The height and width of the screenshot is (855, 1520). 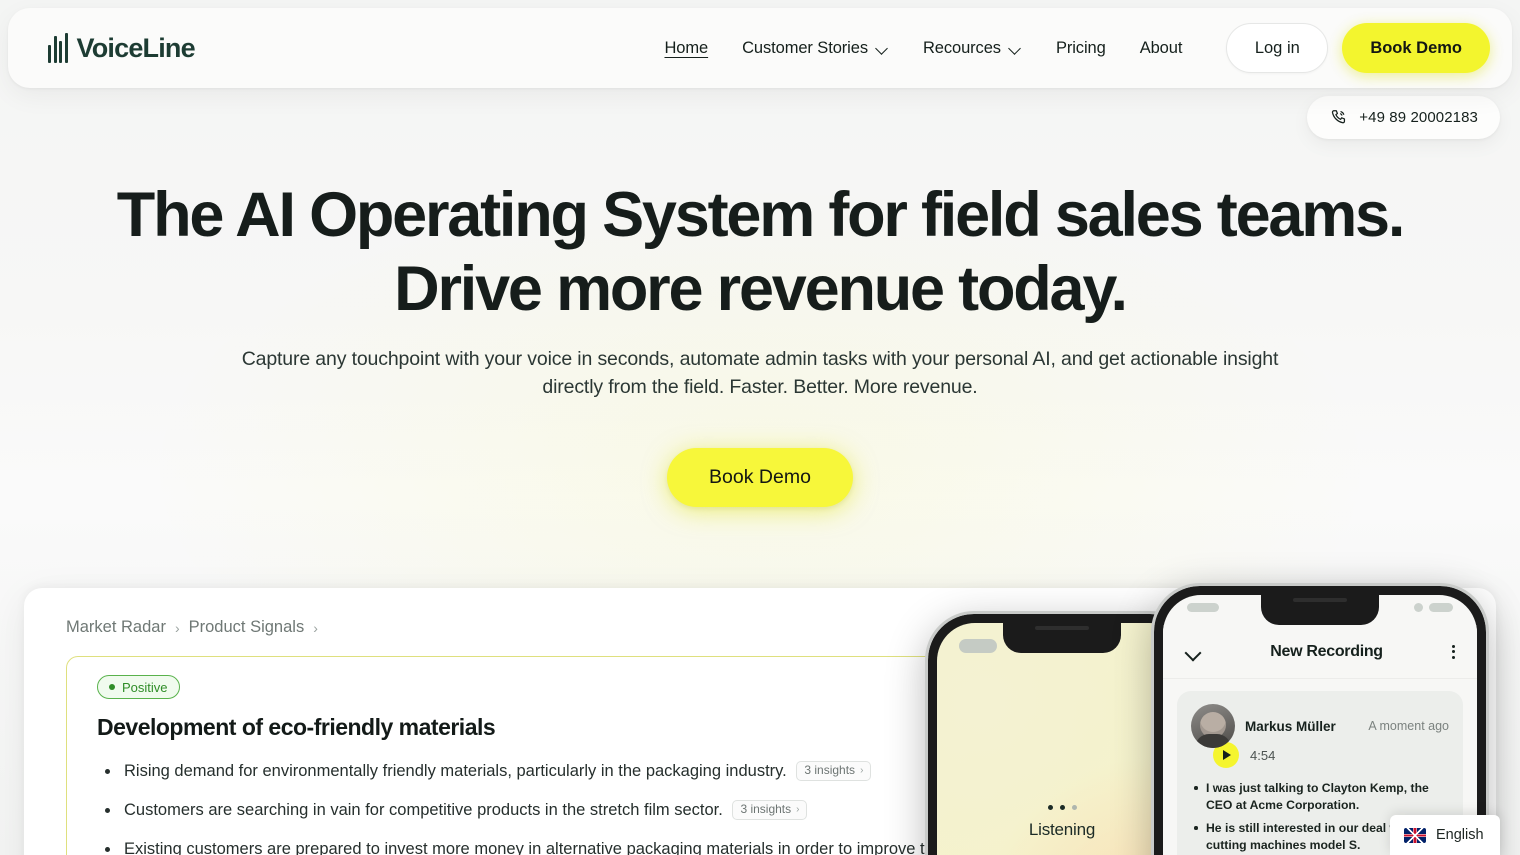 I want to click on brand-logo: VoiceLine, so click(x=122, y=48).